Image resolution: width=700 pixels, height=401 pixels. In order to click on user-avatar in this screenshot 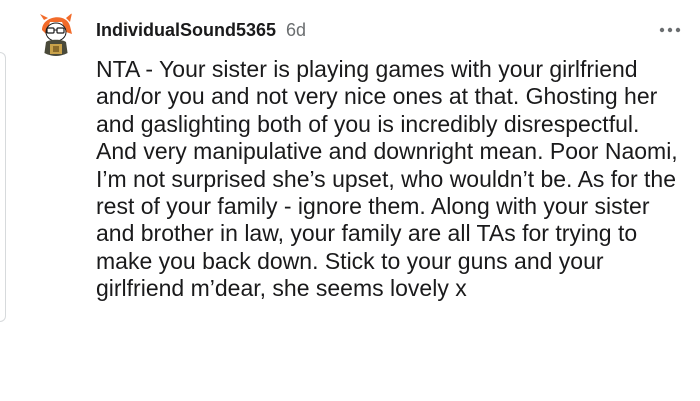, I will do `click(56, 32)`.